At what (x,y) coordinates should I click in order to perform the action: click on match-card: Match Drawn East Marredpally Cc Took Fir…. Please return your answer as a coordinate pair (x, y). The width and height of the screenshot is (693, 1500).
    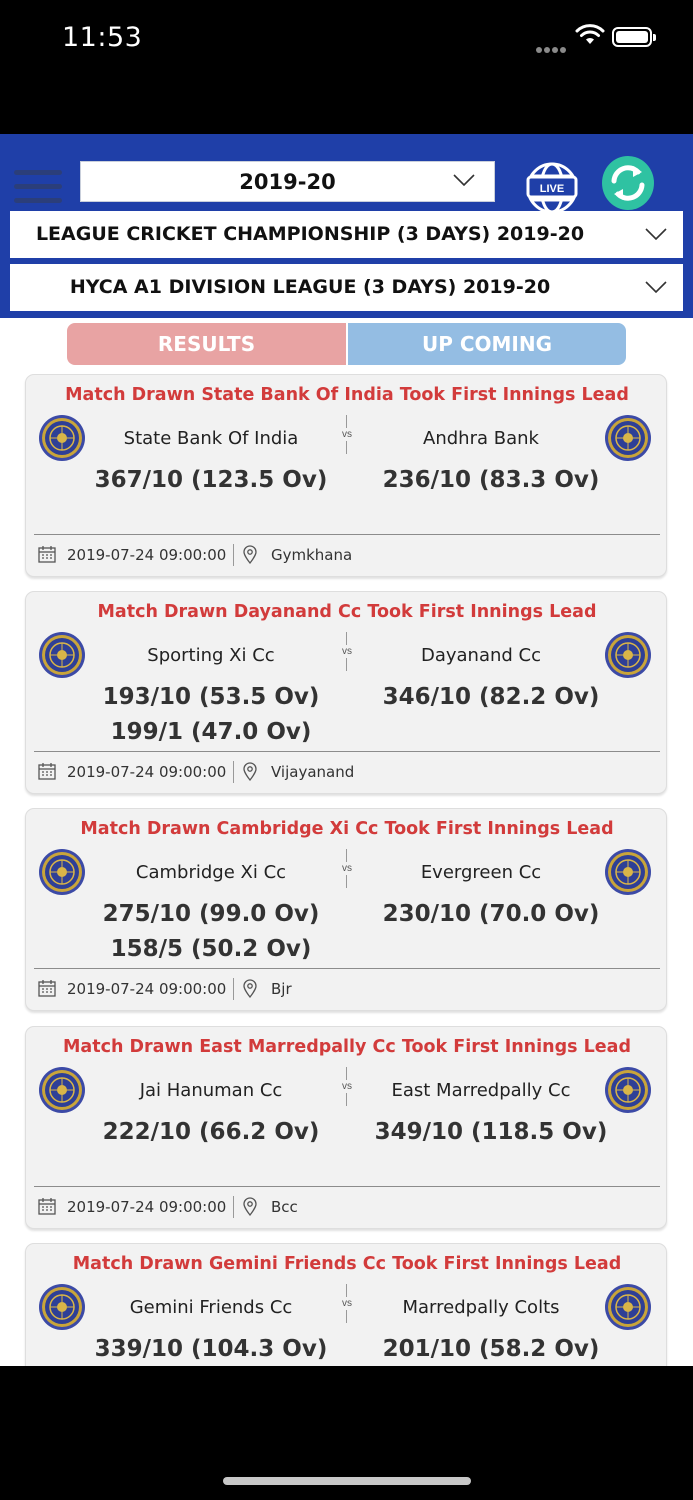
    Looking at the image, I should click on (346, 1127).